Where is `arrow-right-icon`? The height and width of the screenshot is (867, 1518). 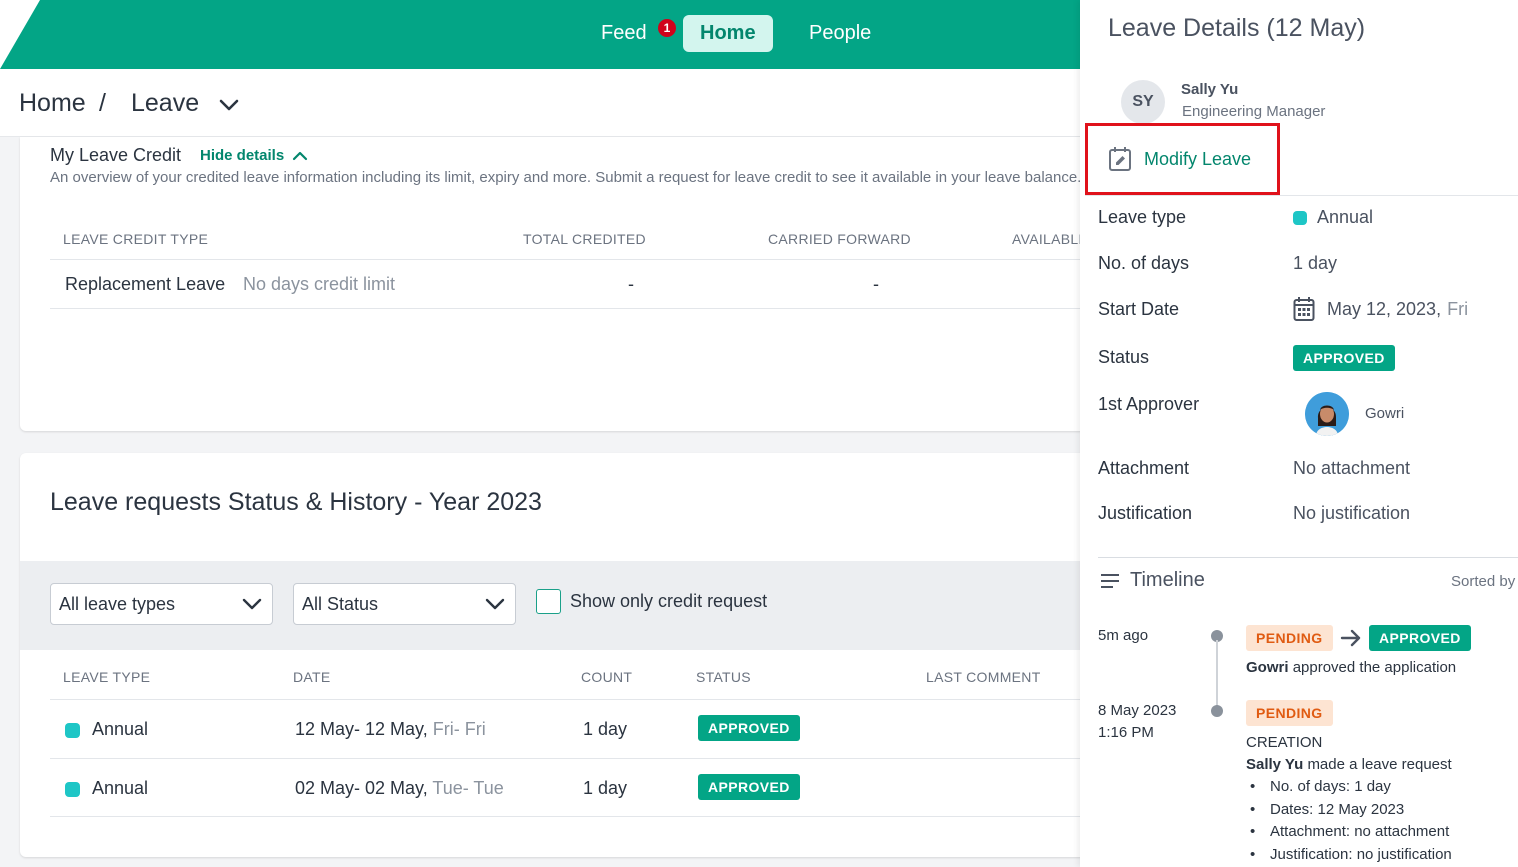 arrow-right-icon is located at coordinates (1350, 638).